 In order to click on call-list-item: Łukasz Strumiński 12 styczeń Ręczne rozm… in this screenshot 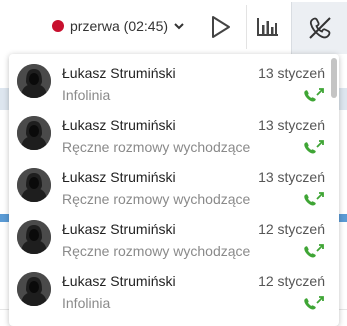, I will do `click(170, 236)`.